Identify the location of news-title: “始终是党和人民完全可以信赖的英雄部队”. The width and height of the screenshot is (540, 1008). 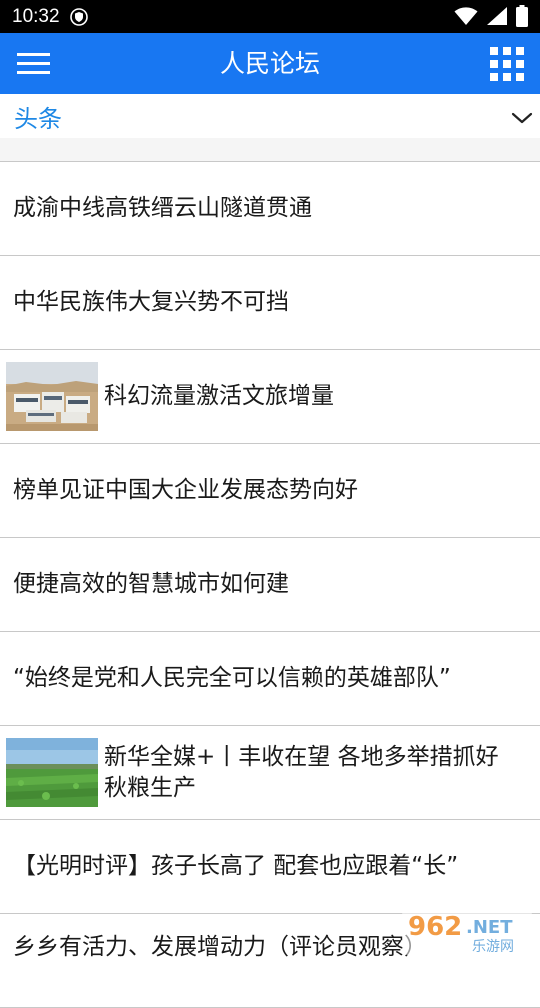
(232, 678).